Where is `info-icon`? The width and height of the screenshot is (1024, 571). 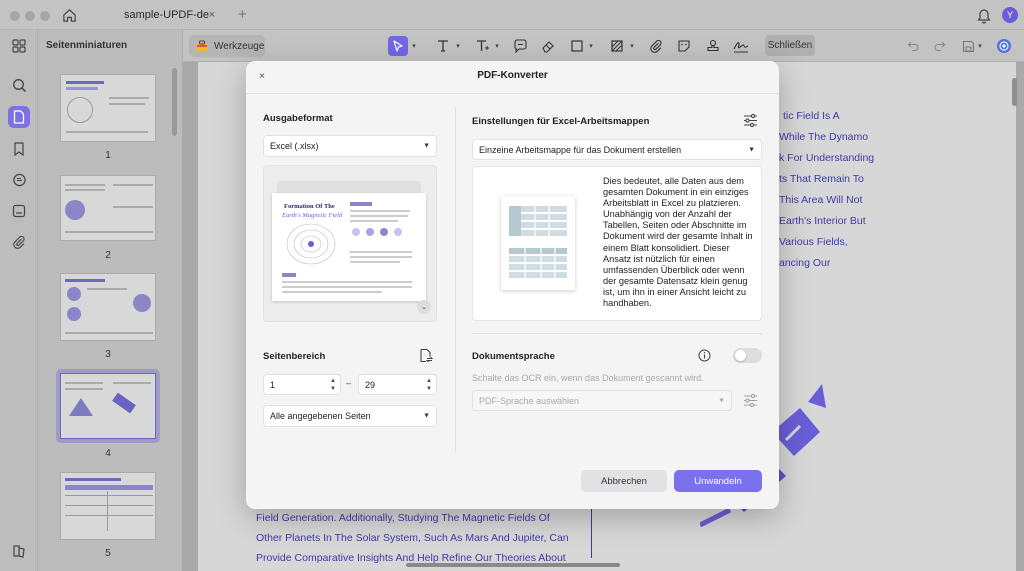
info-icon is located at coordinates (704, 355).